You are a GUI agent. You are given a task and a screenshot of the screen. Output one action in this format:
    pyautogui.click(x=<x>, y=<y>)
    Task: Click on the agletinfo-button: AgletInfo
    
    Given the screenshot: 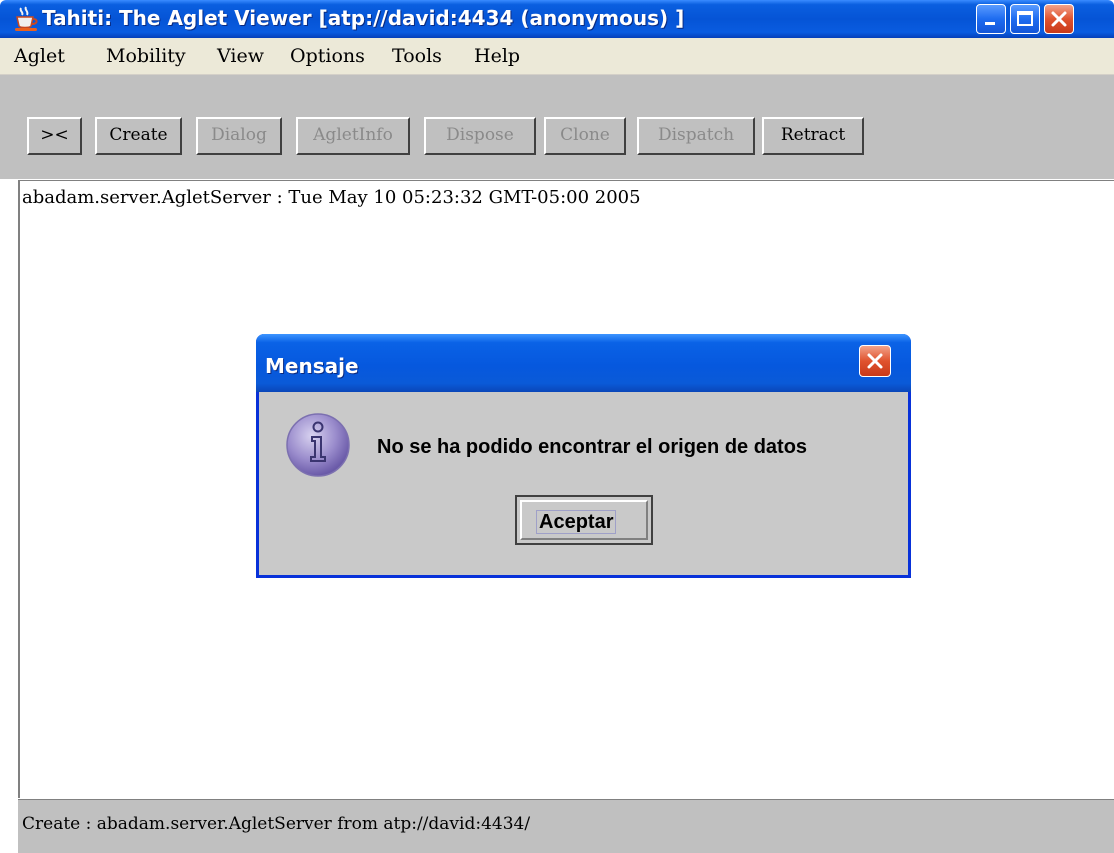 What is the action you would take?
    pyautogui.click(x=353, y=136)
    